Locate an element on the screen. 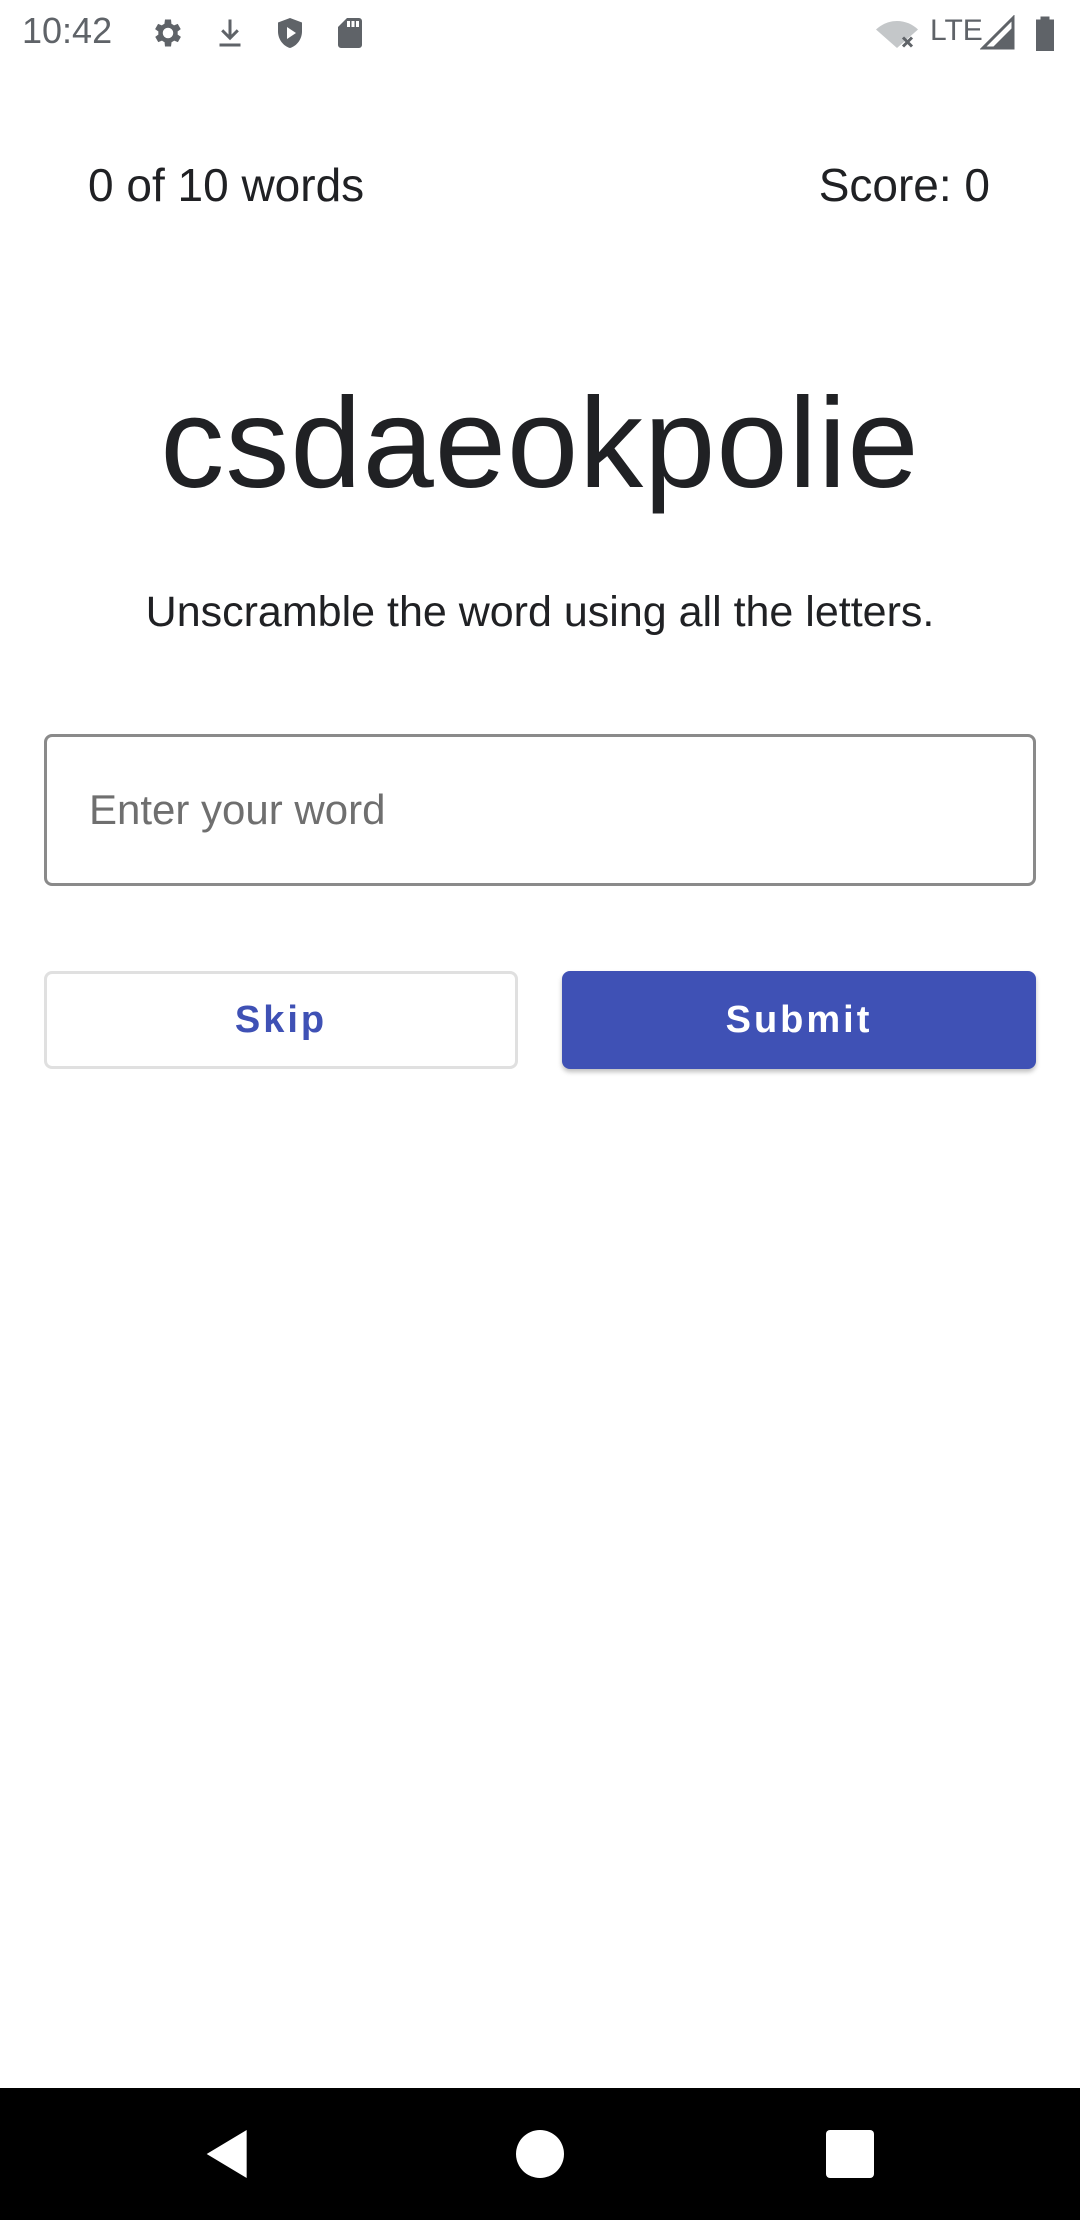 Image resolution: width=1080 pixels, height=2220 pixels. sd-card-icon is located at coordinates (350, 33).